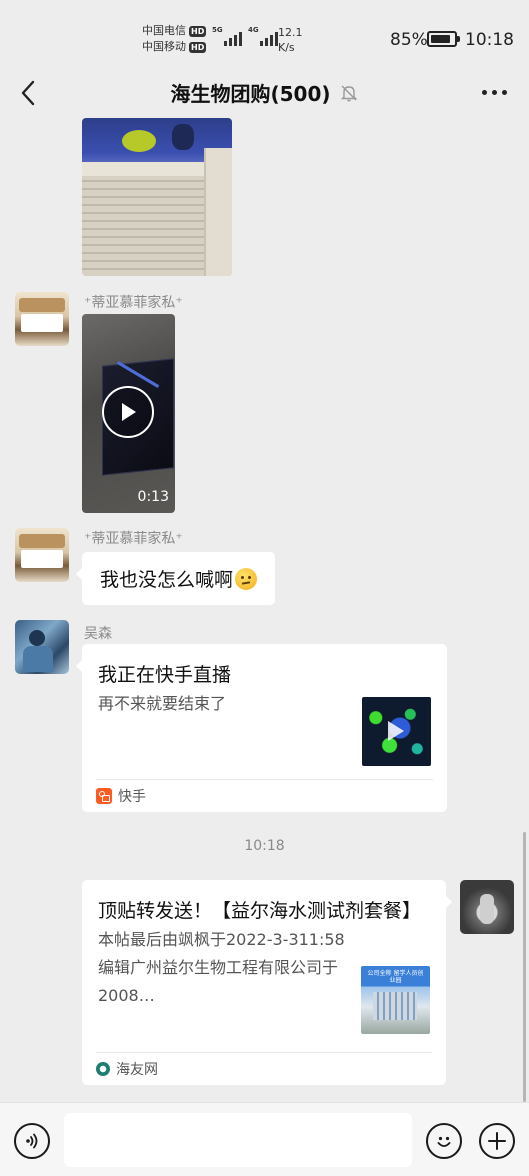 The image size is (529, 1176). Describe the element at coordinates (489, 40) in the screenshot. I see `status-clock: 10:18` at that location.